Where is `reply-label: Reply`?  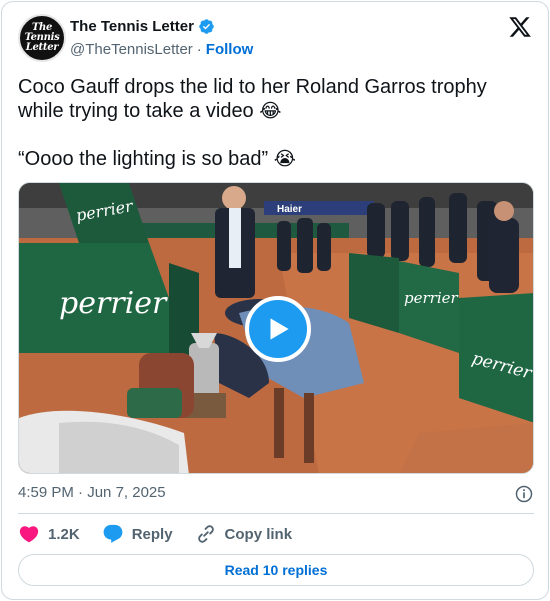 reply-label: Reply is located at coordinates (152, 534).